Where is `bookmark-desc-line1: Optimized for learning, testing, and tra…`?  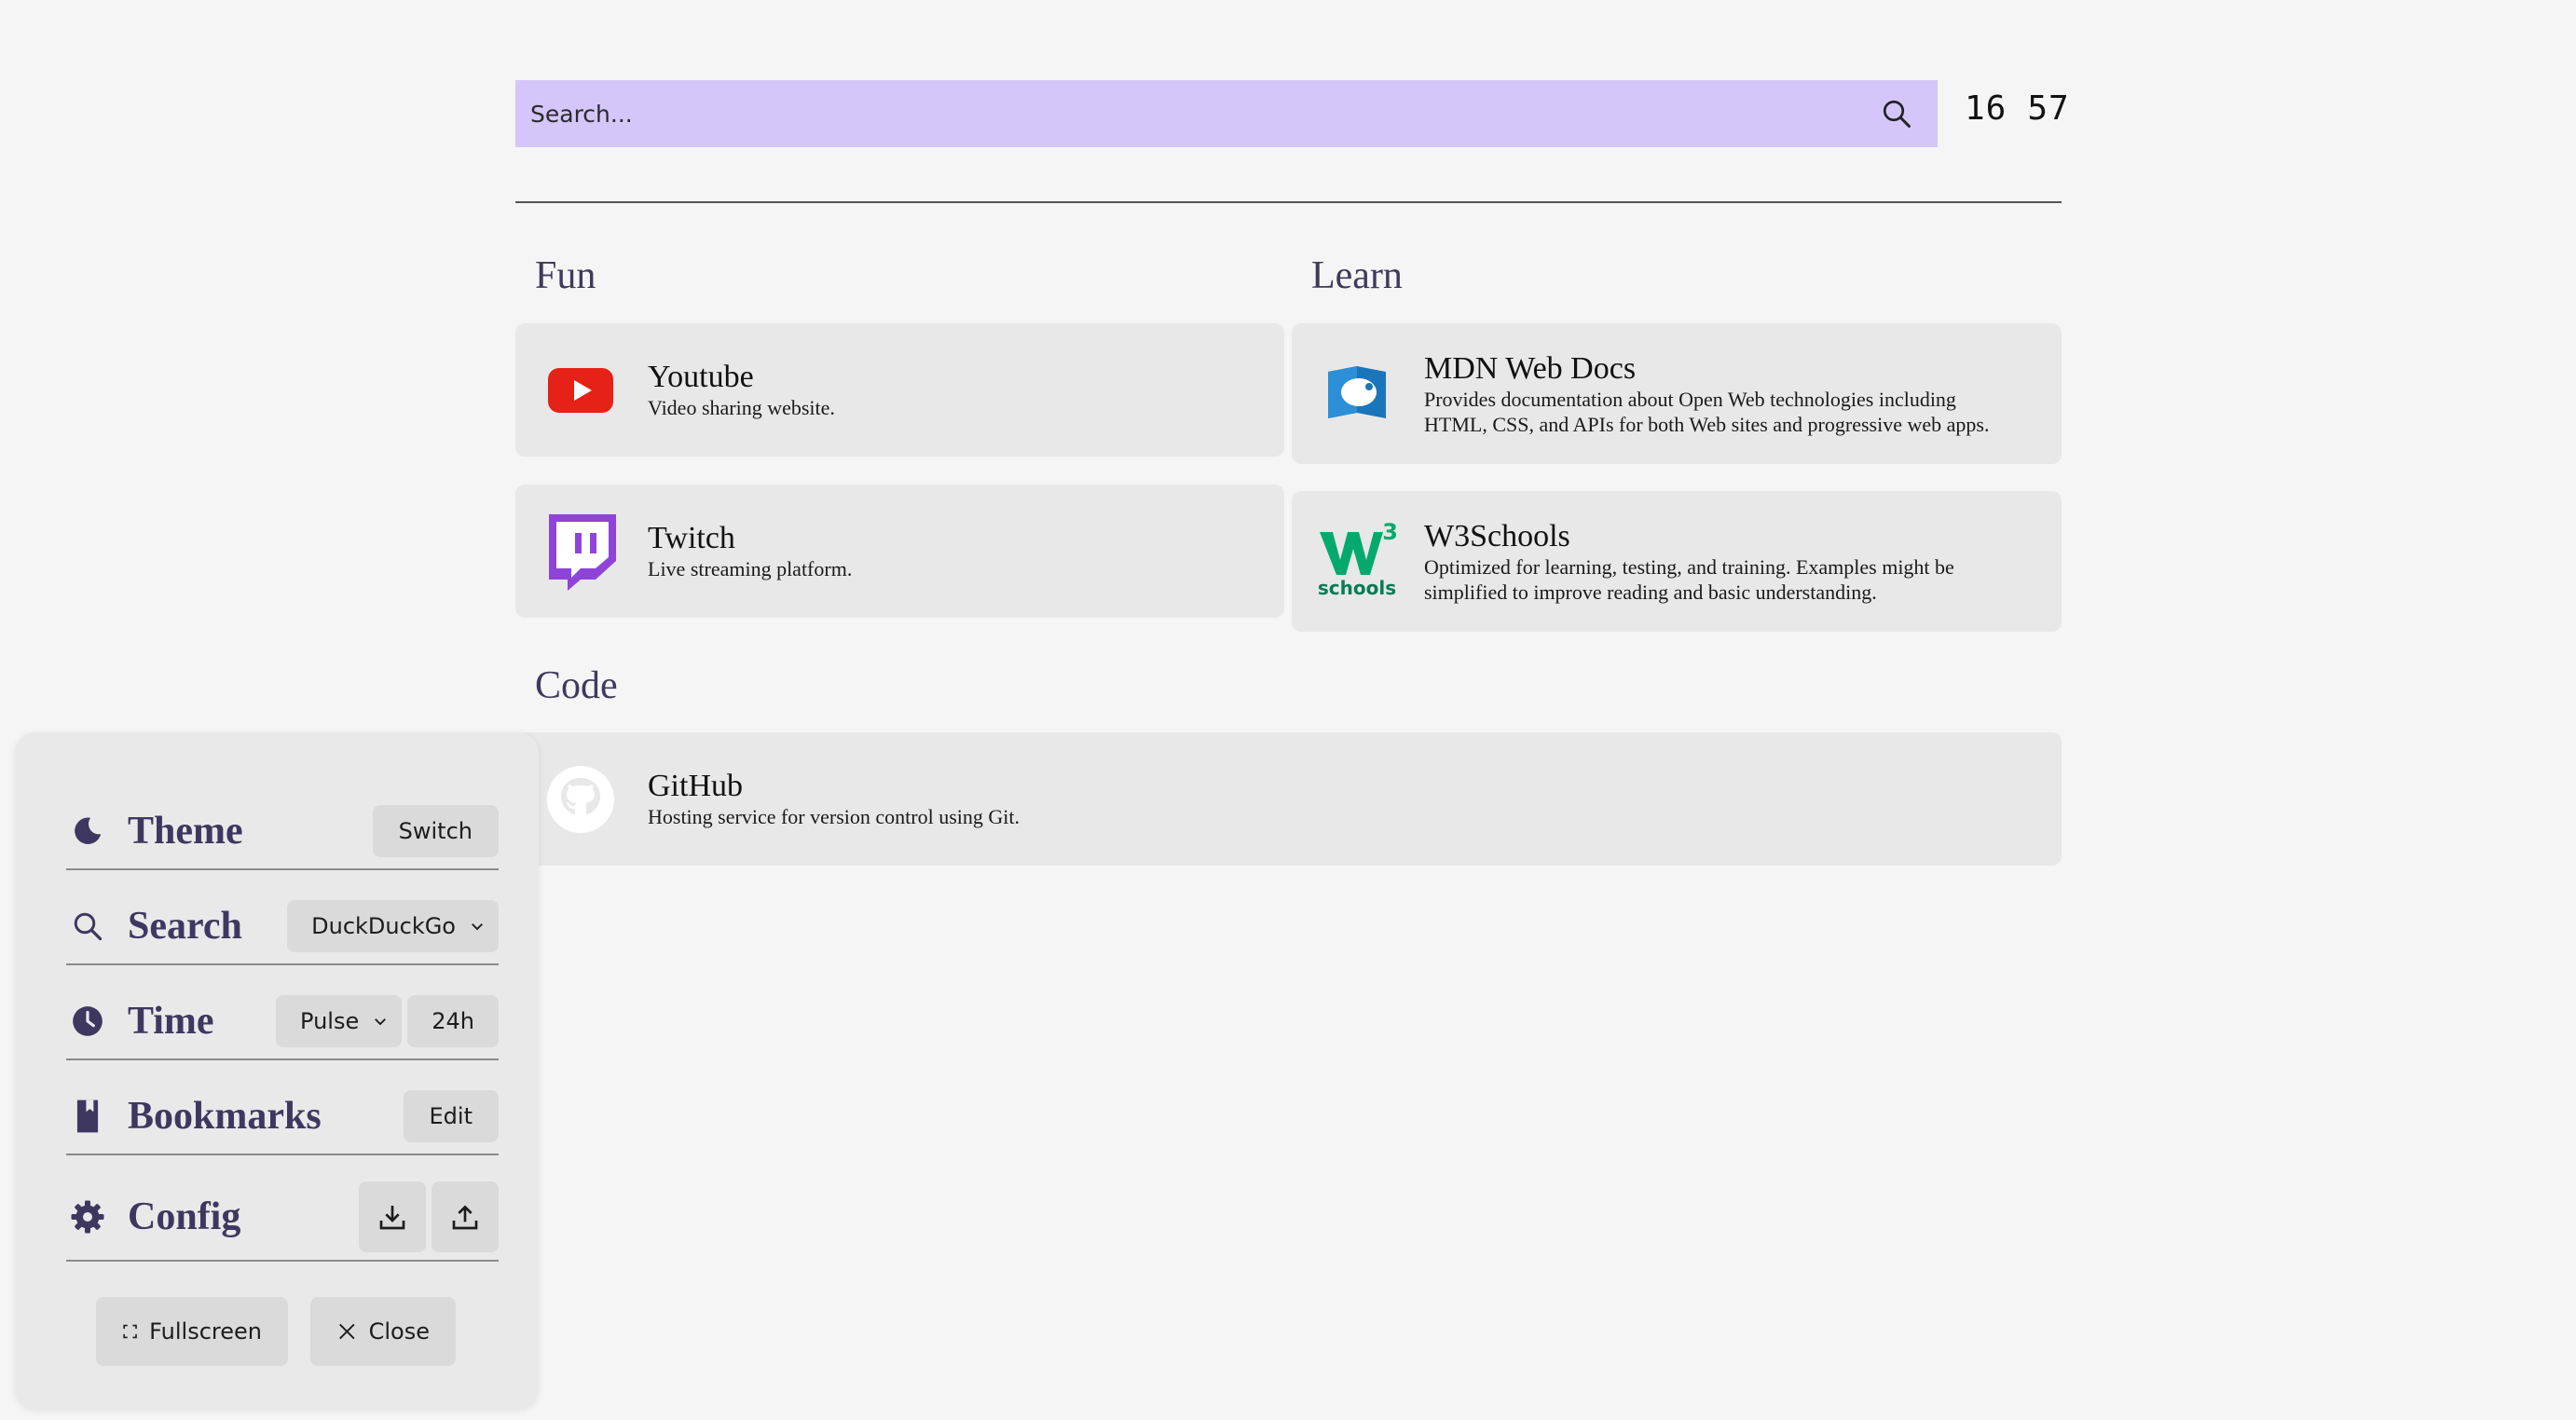 bookmark-desc-line1: Optimized for learning, testing, and tra… is located at coordinates (1689, 566).